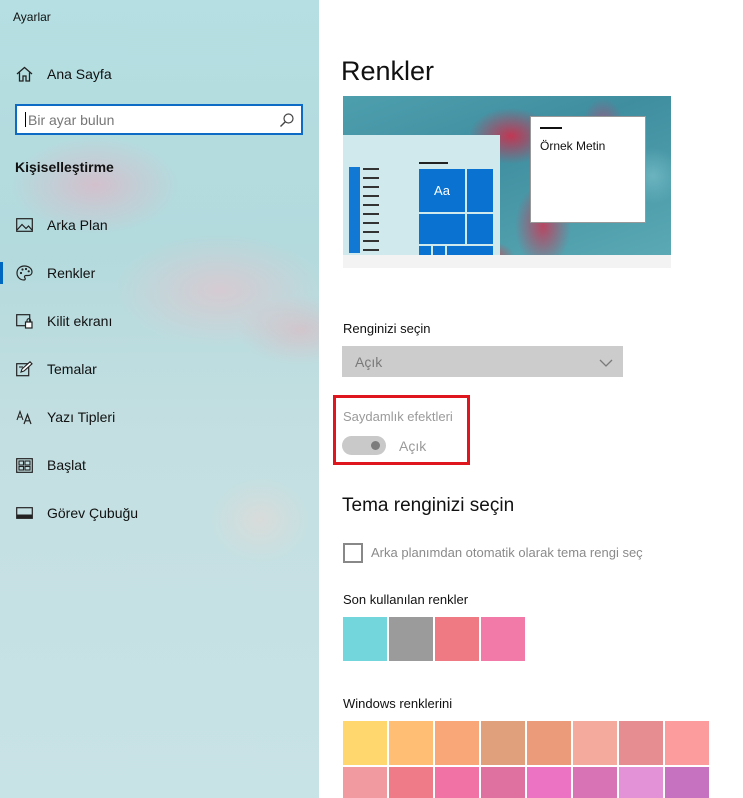 This screenshot has width=743, height=798. I want to click on sidebar-item-lock-screen: Kilit ekranı, so click(159, 321).